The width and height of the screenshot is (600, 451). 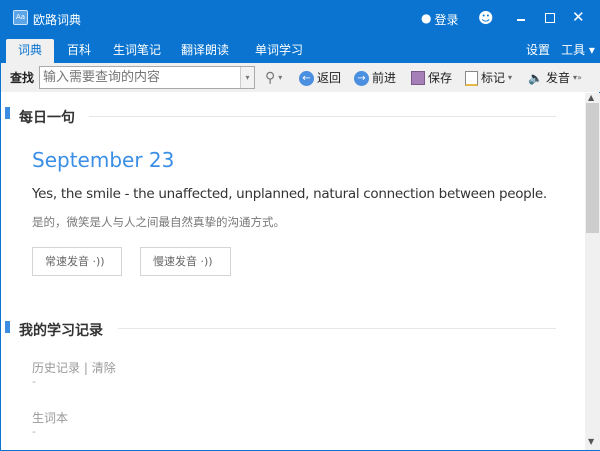 What do you see at coordinates (538, 51) in the screenshot?
I see `settings-menu: 设置` at bounding box center [538, 51].